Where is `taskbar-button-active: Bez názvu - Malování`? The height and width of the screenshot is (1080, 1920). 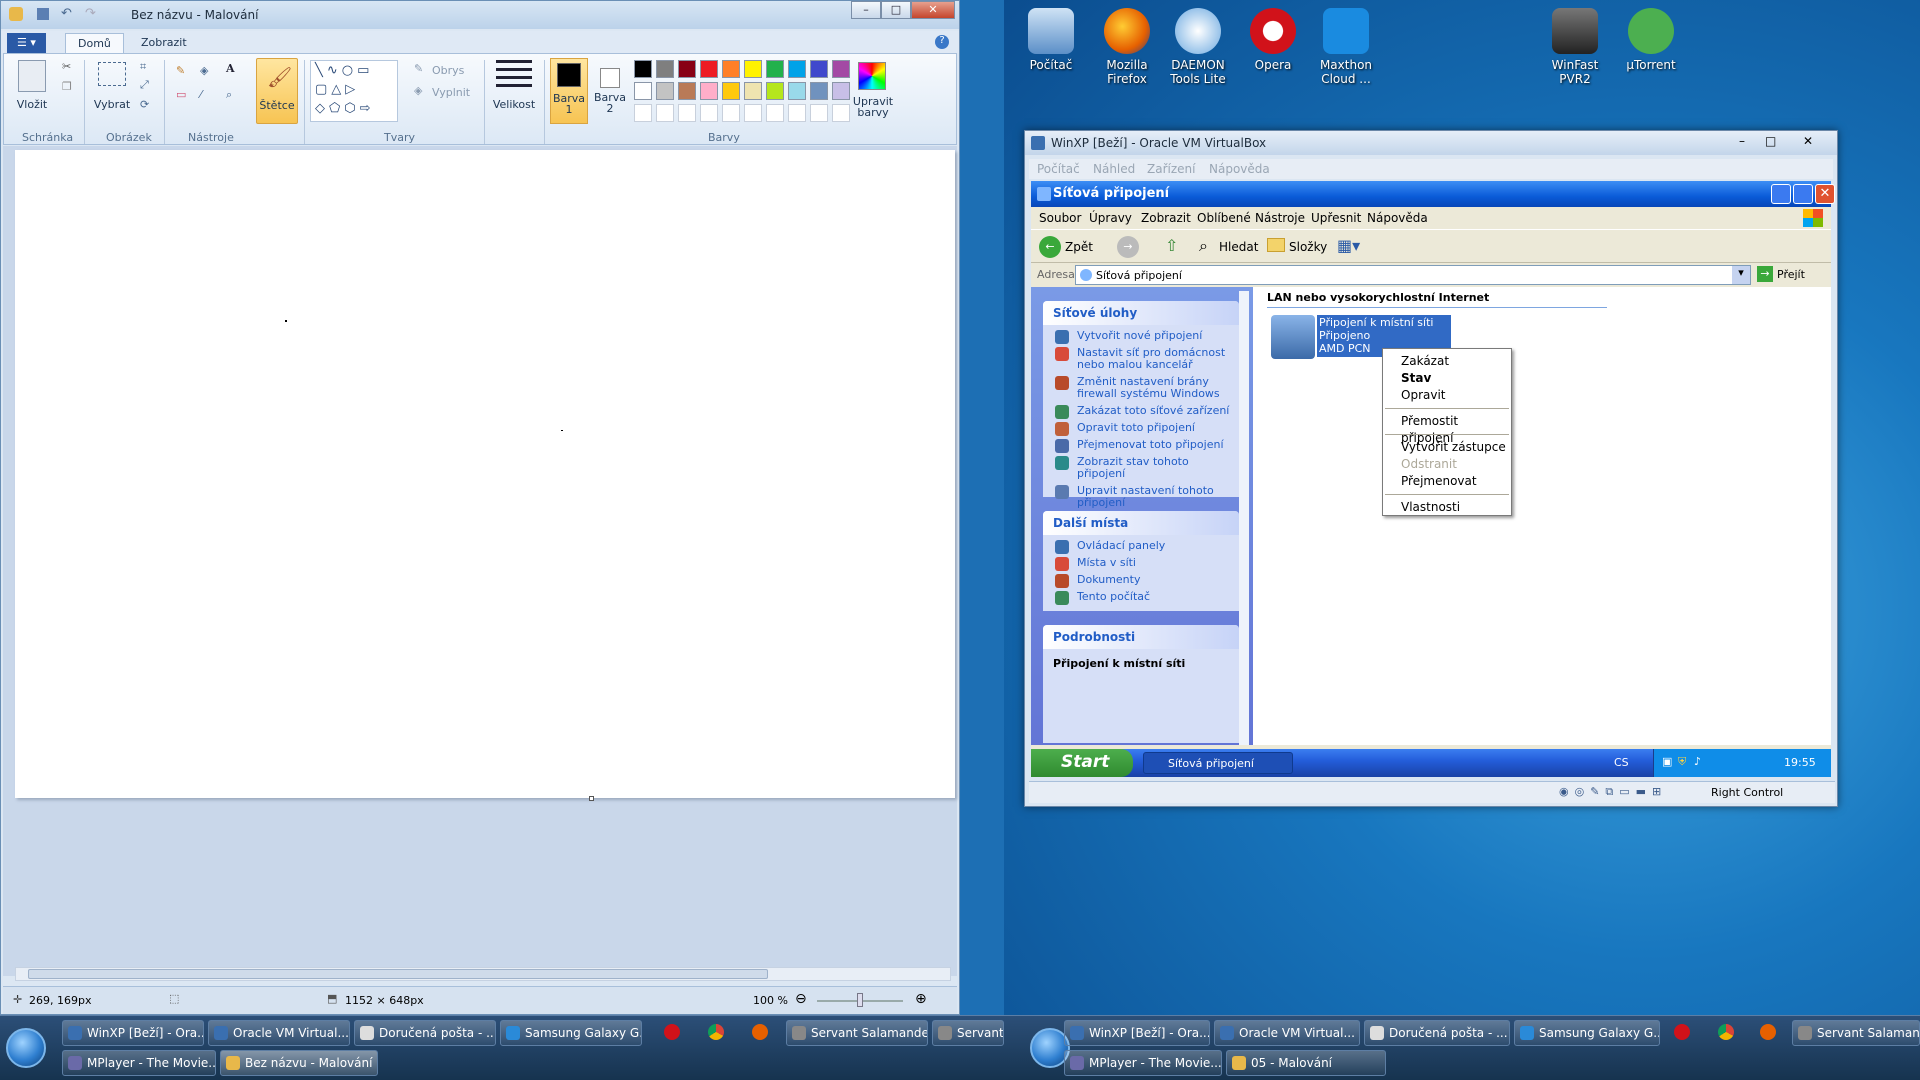
taskbar-button-active: Bez názvu - Malování is located at coordinates (299, 1063).